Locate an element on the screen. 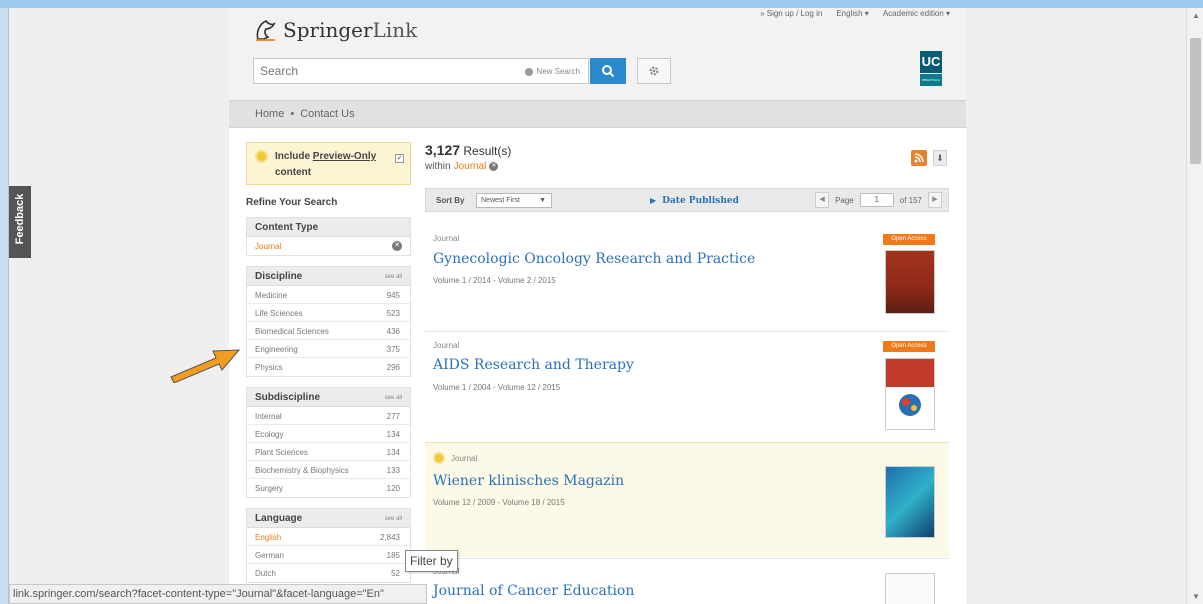 The height and width of the screenshot is (604, 1203). download-icon: ⬇ is located at coordinates (940, 158).